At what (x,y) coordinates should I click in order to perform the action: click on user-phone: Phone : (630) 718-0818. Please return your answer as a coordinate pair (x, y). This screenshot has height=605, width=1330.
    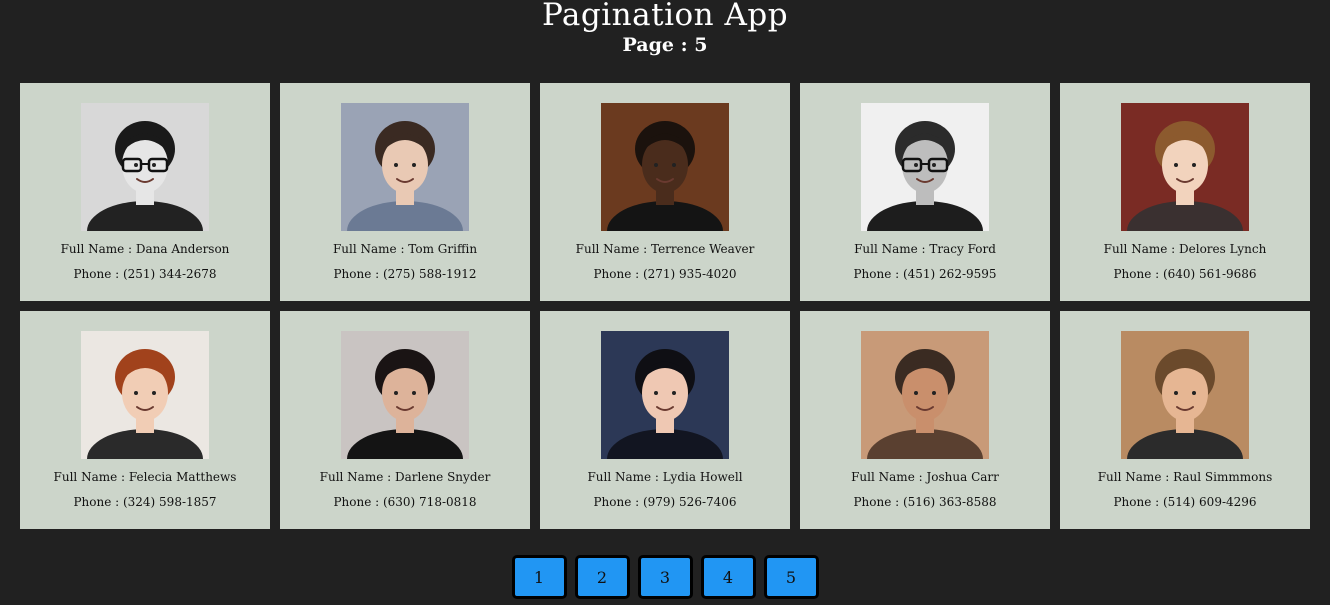
    Looking at the image, I should click on (405, 502).